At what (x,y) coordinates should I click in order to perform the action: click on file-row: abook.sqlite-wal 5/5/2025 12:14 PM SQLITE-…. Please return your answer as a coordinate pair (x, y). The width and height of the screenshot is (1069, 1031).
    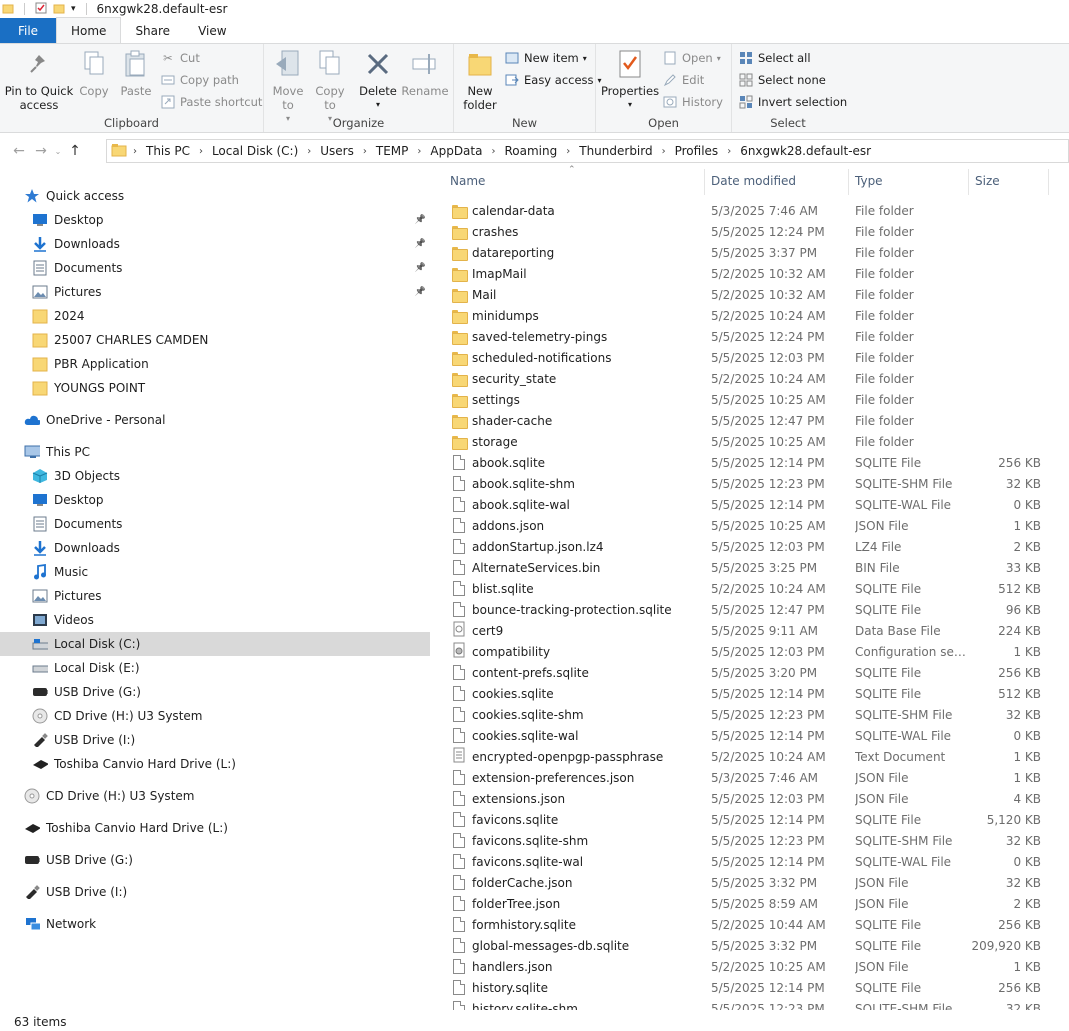
    Looking at the image, I should click on (753, 504).